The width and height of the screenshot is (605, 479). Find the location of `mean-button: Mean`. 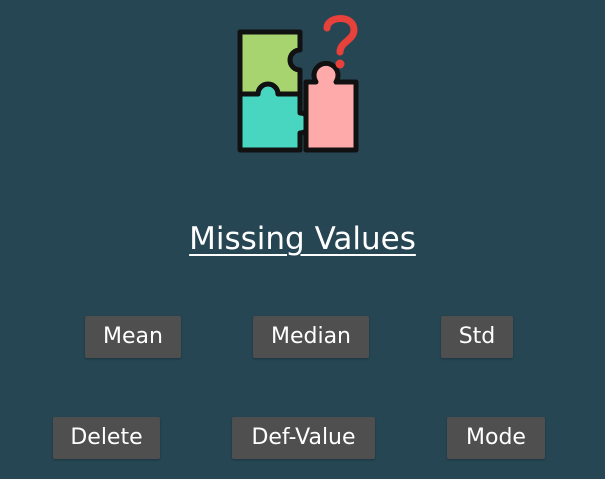

mean-button: Mean is located at coordinates (133, 337).